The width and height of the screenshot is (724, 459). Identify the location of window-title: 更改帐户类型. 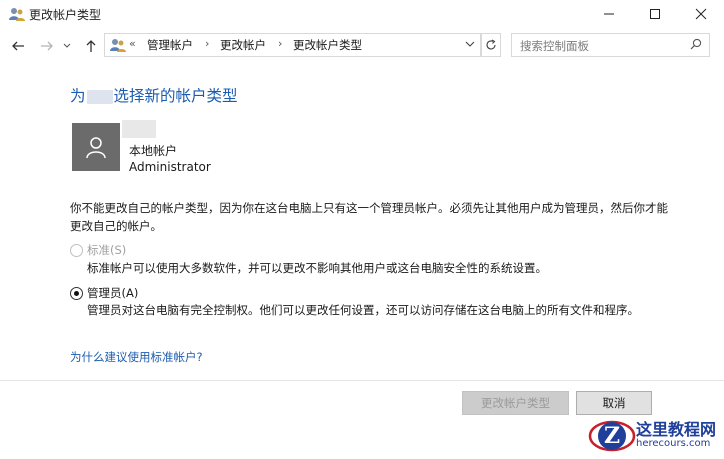
(65, 15).